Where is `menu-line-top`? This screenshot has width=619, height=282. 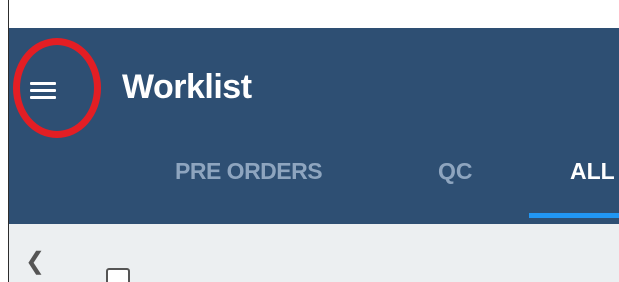
menu-line-top is located at coordinates (43, 83).